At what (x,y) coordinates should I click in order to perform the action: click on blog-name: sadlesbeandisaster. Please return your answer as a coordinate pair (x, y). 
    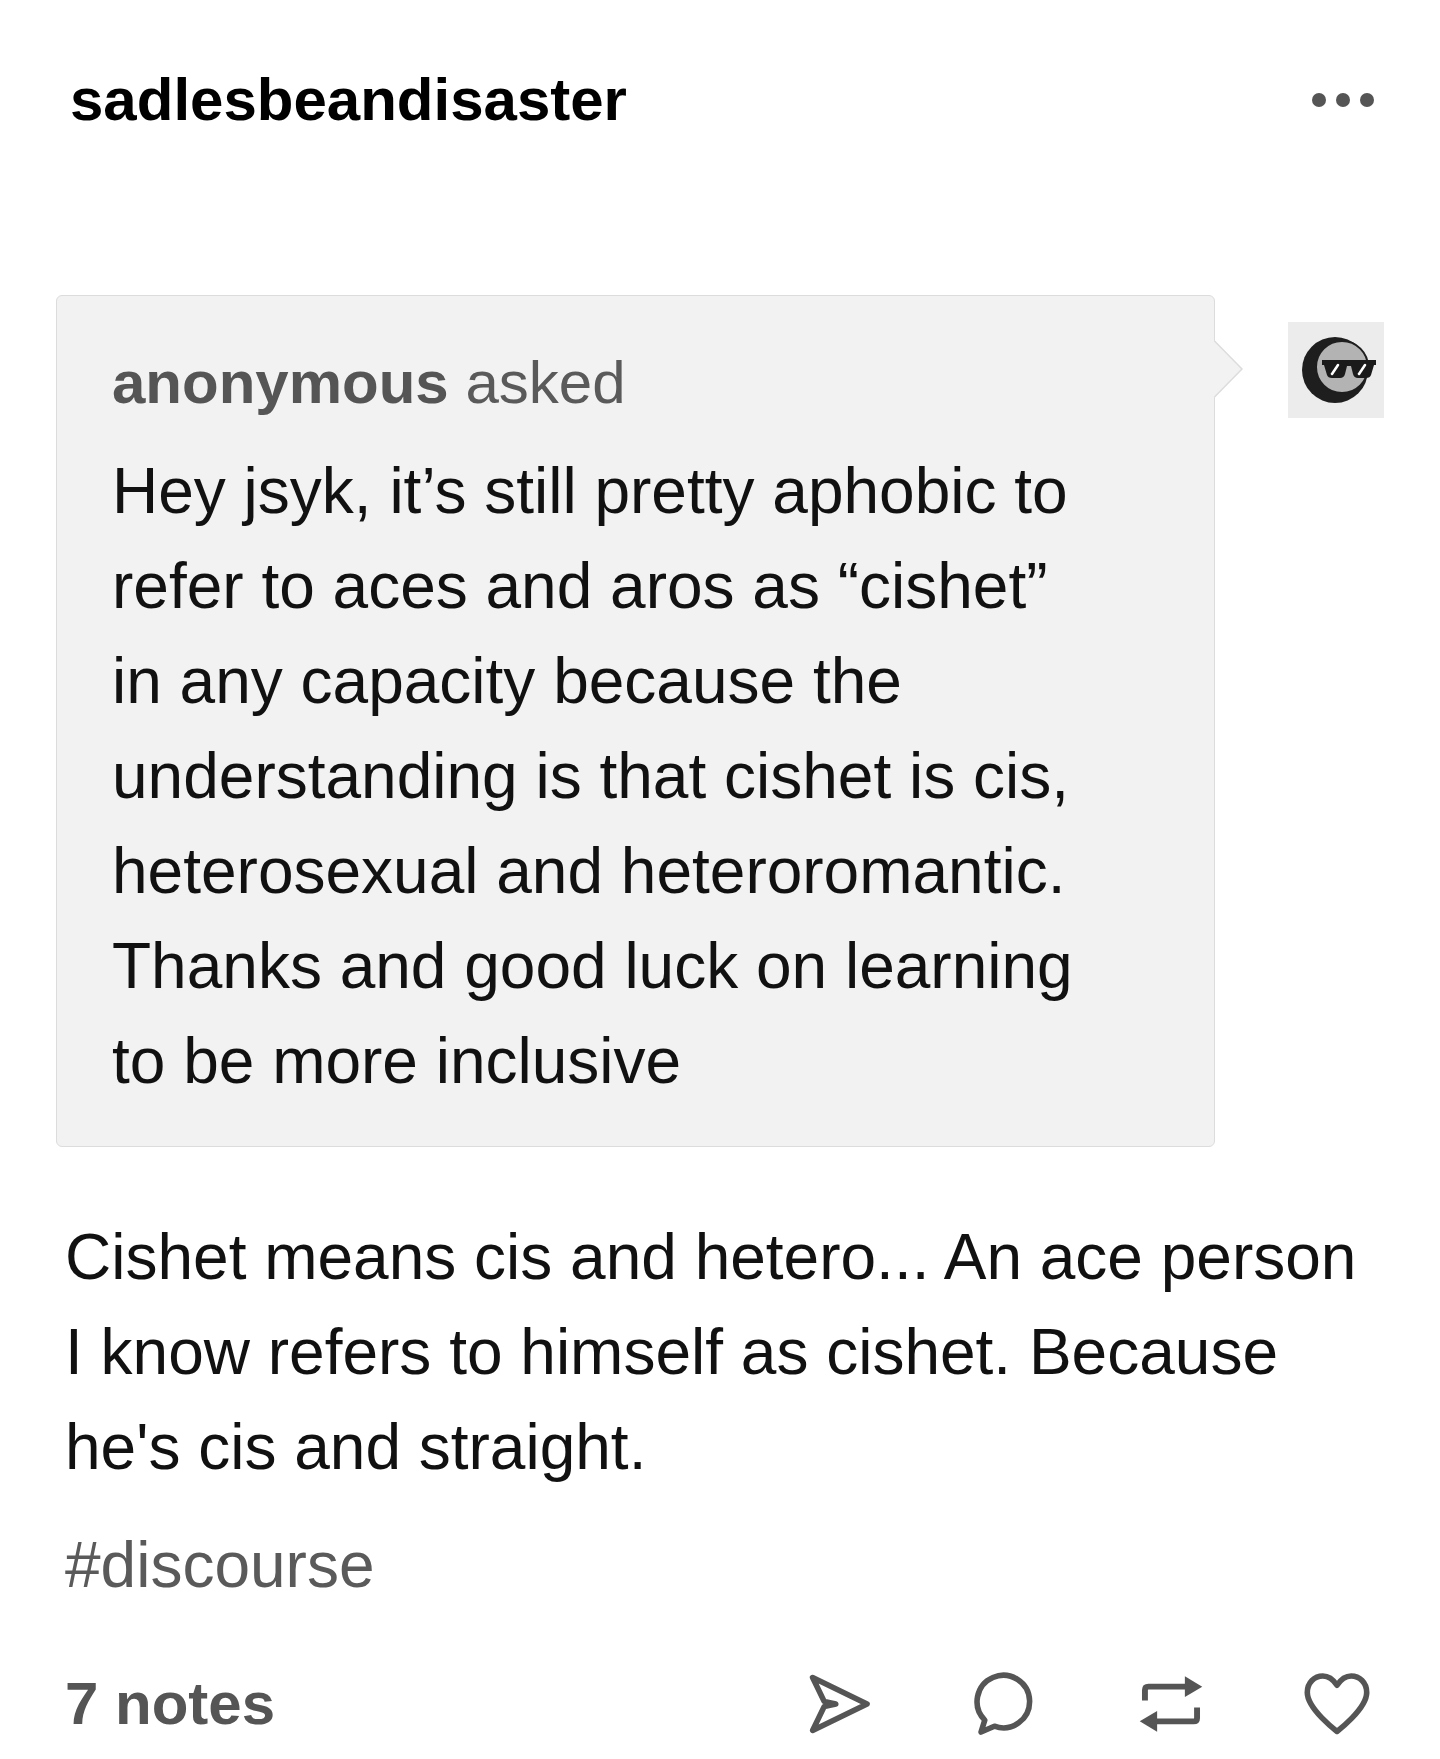
    Looking at the image, I should click on (348, 100).